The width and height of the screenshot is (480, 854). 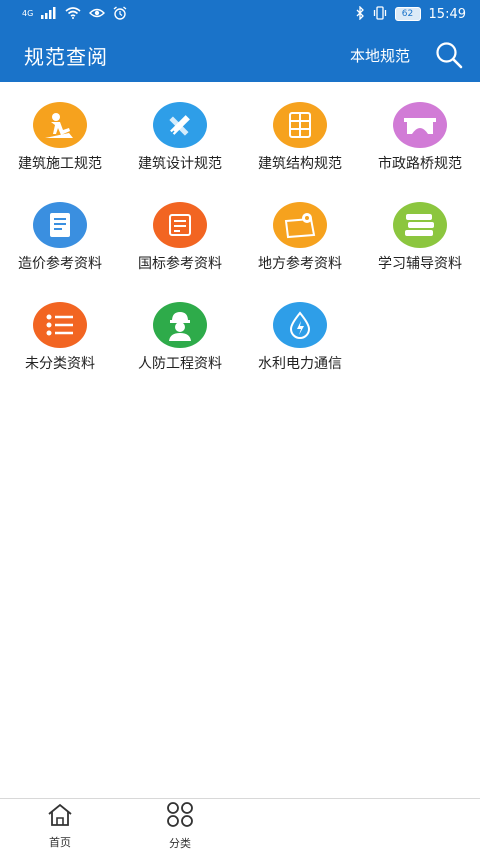 I want to click on nav-category: 分类, so click(x=180, y=826).